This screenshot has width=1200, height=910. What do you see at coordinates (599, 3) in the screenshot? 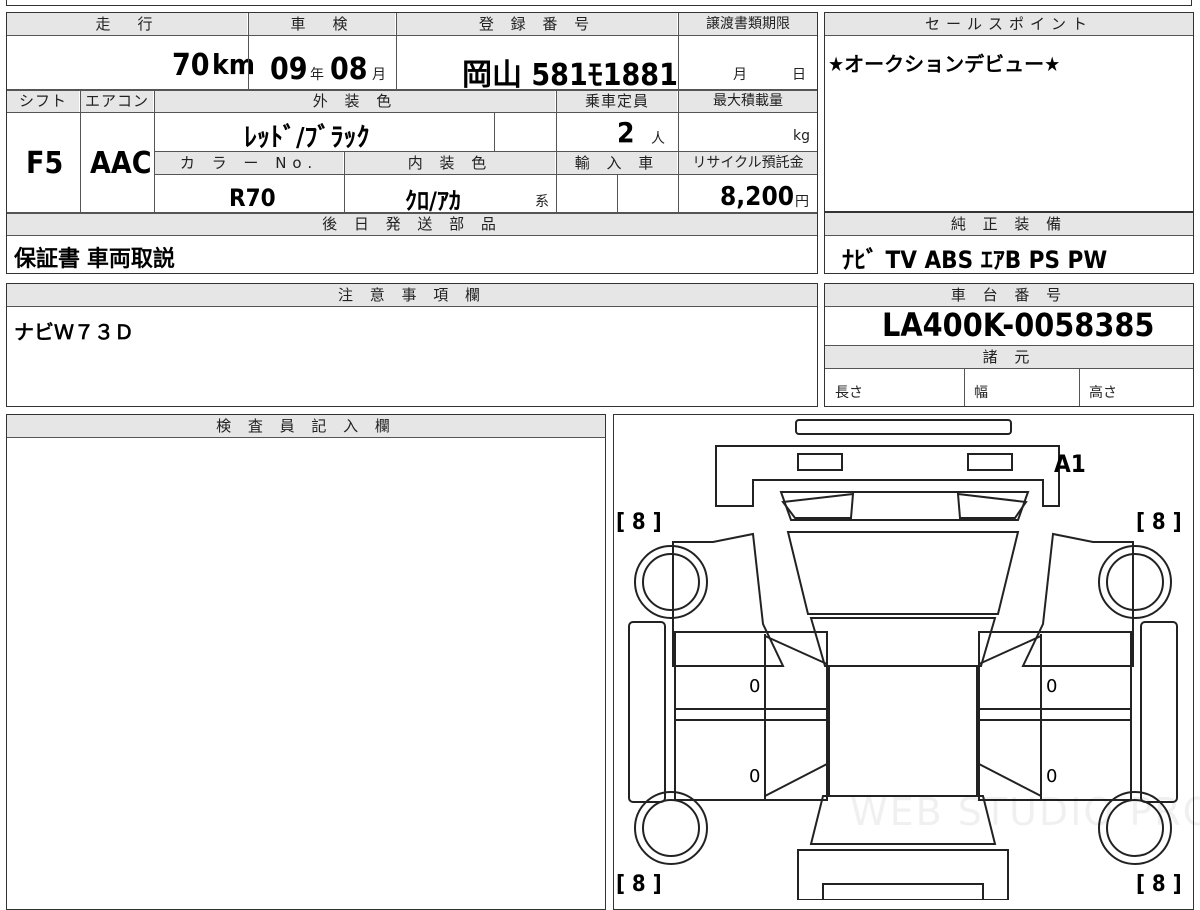
I see `top-cropped-row` at bounding box center [599, 3].